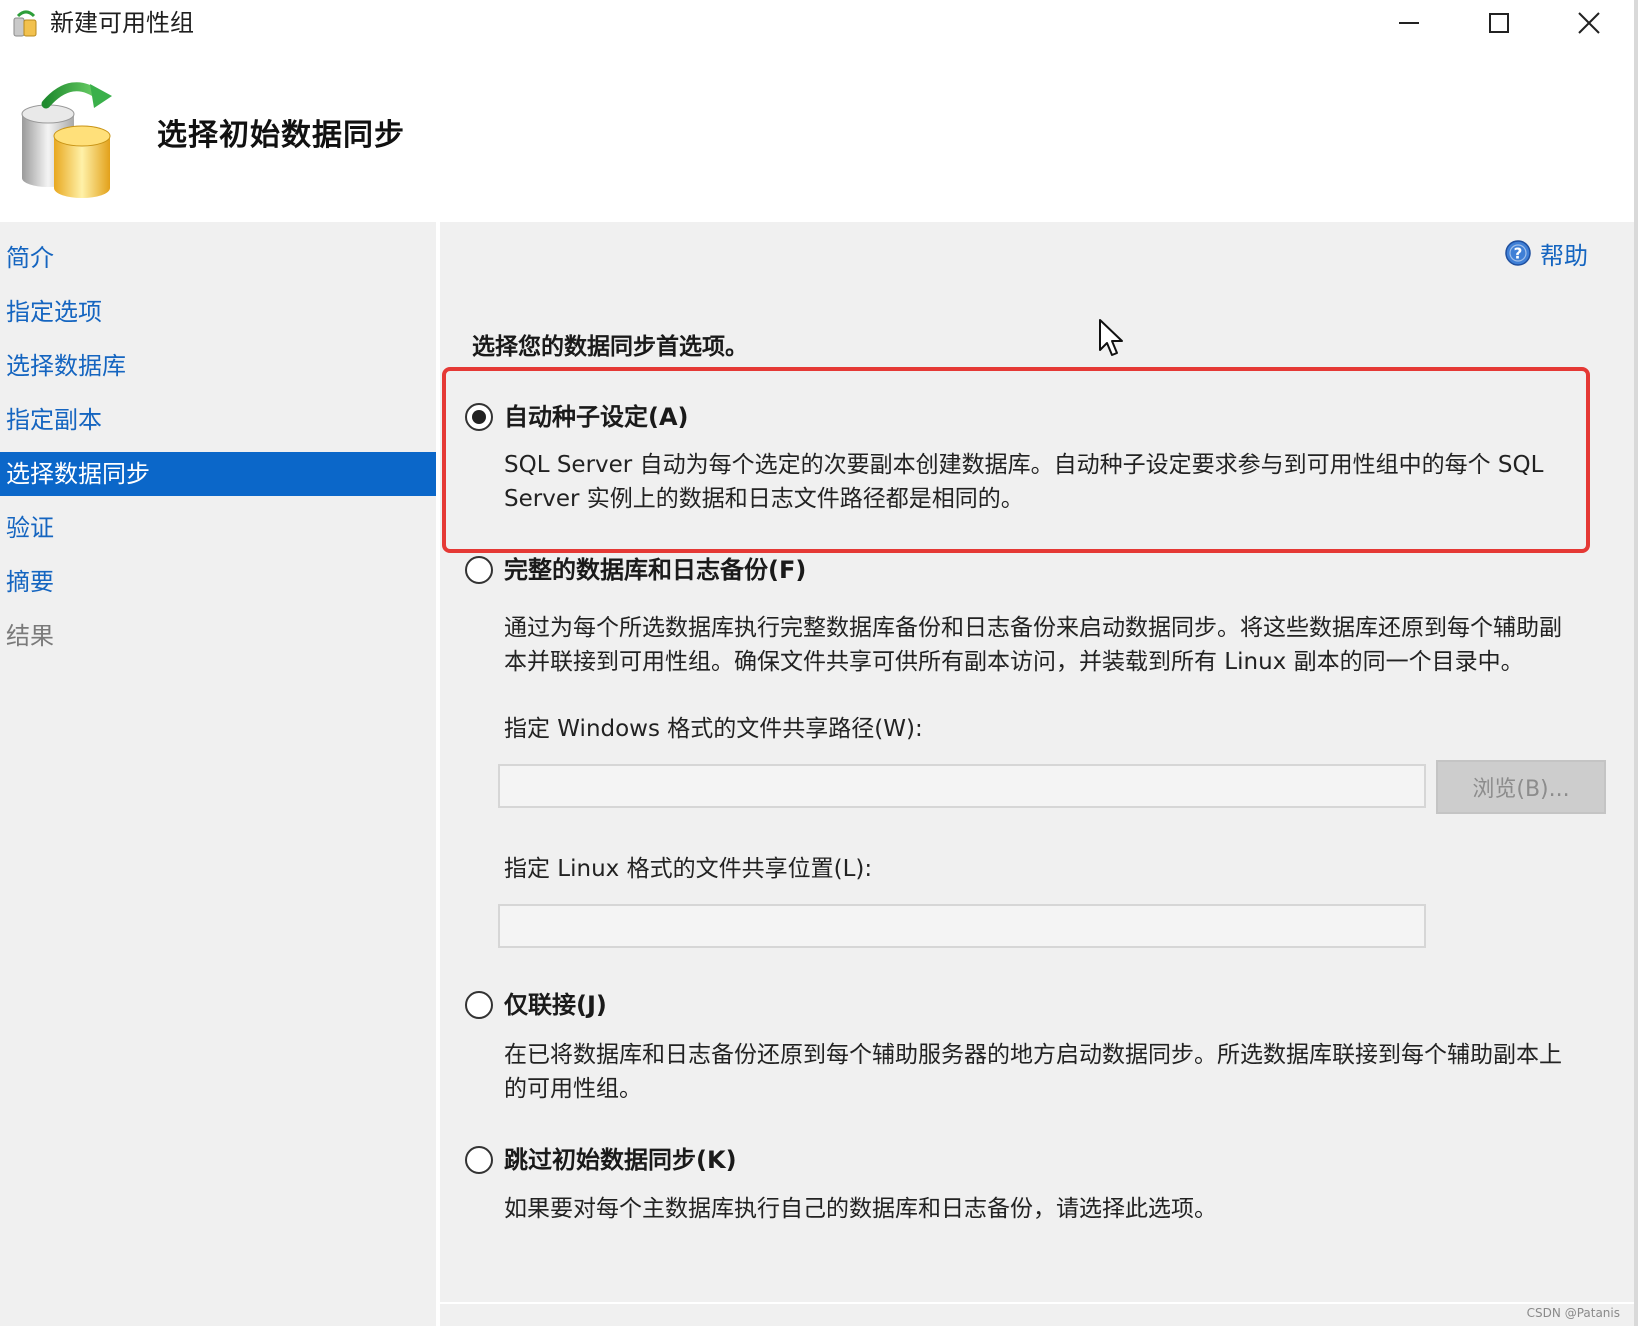 This screenshot has width=1638, height=1326. I want to click on close-icon, so click(1589, 23).